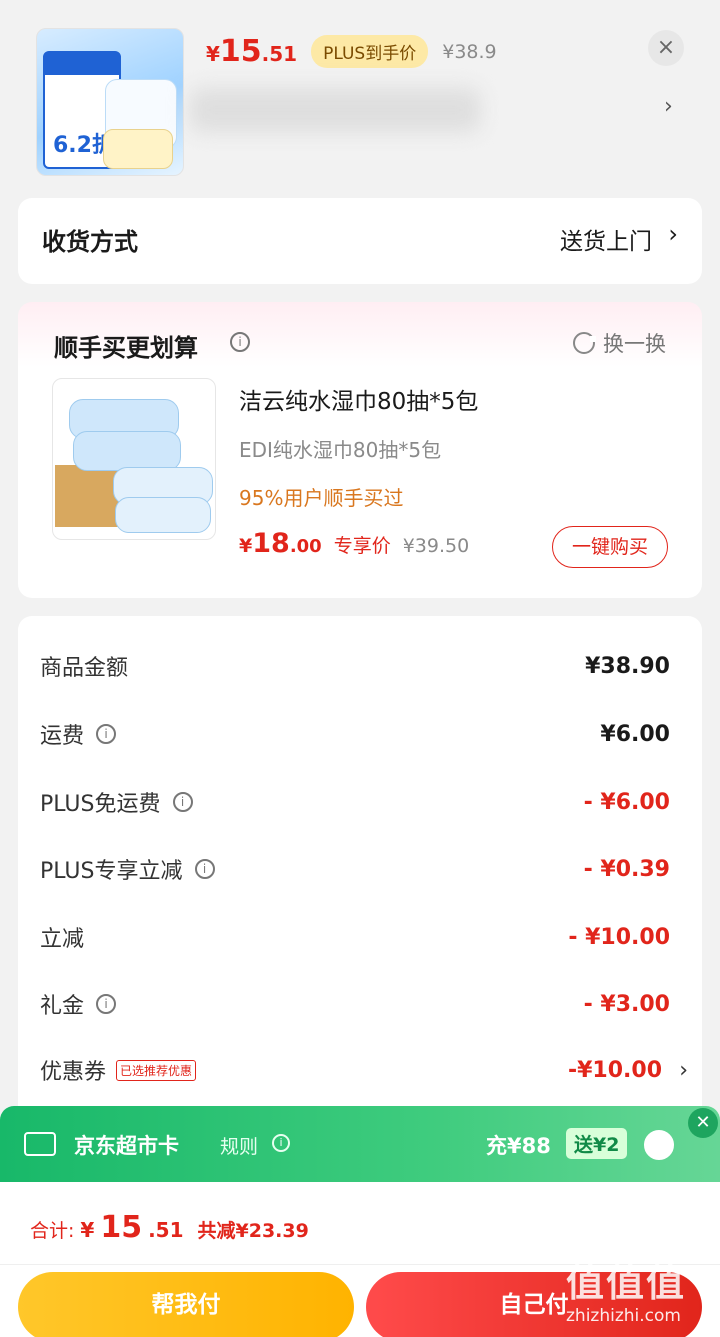  Describe the element at coordinates (358, 399) in the screenshot. I see `addon-product-name: 洁云纯水湿巾80抽*5包` at that location.